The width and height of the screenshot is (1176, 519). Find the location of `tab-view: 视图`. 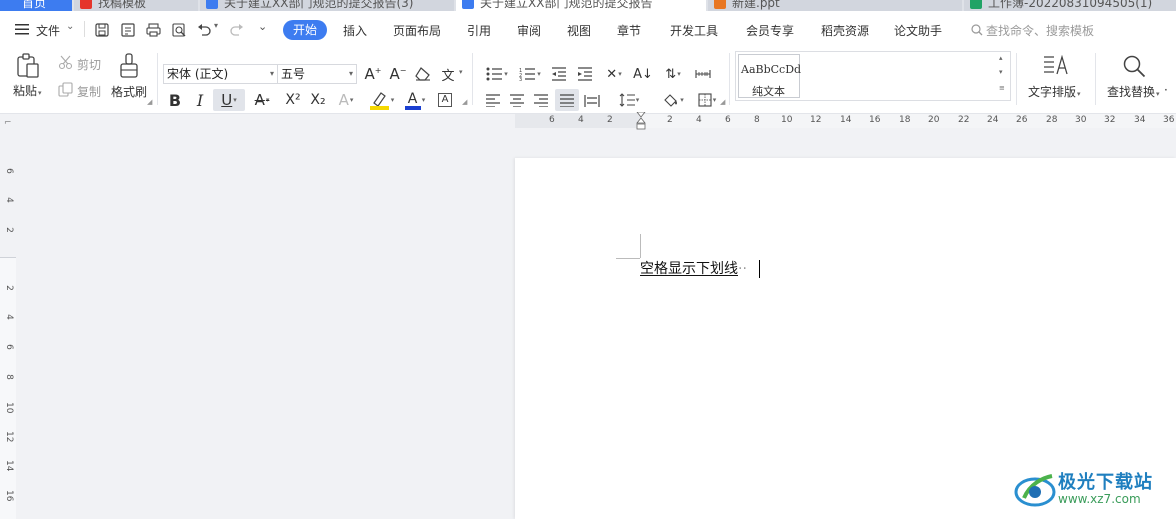

tab-view: 视图 is located at coordinates (579, 30).